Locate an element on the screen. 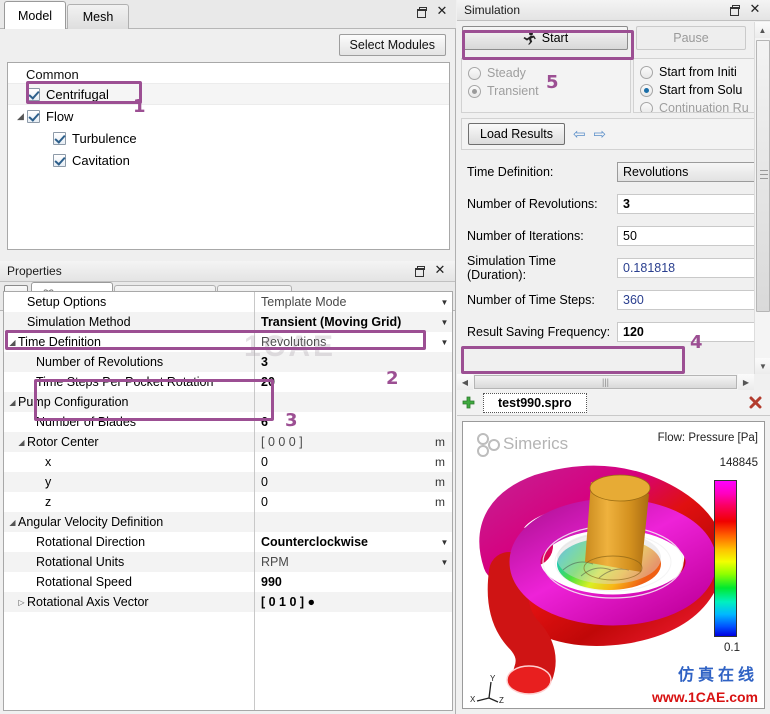 Image resolution: width=770 pixels, height=714 pixels. tree-item-centrifugal: Centrifugal is located at coordinates (228, 94).